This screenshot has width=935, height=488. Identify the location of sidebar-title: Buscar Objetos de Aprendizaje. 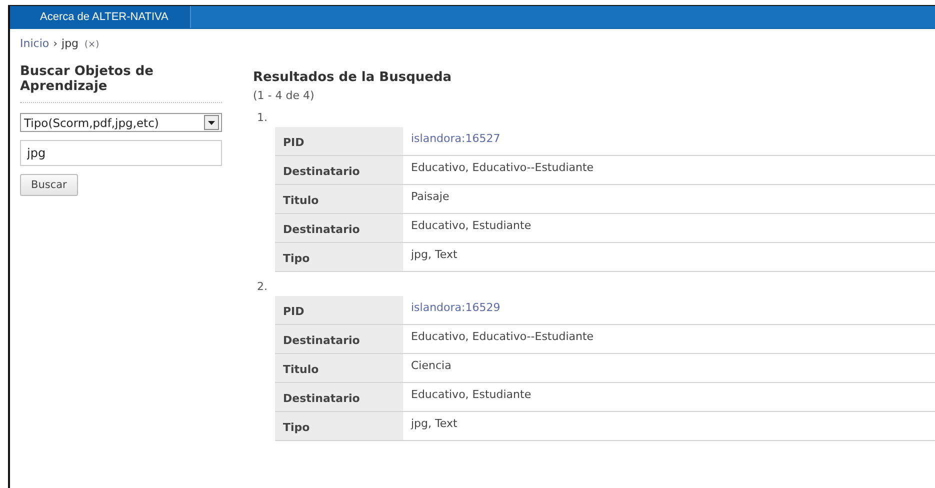
(121, 83).